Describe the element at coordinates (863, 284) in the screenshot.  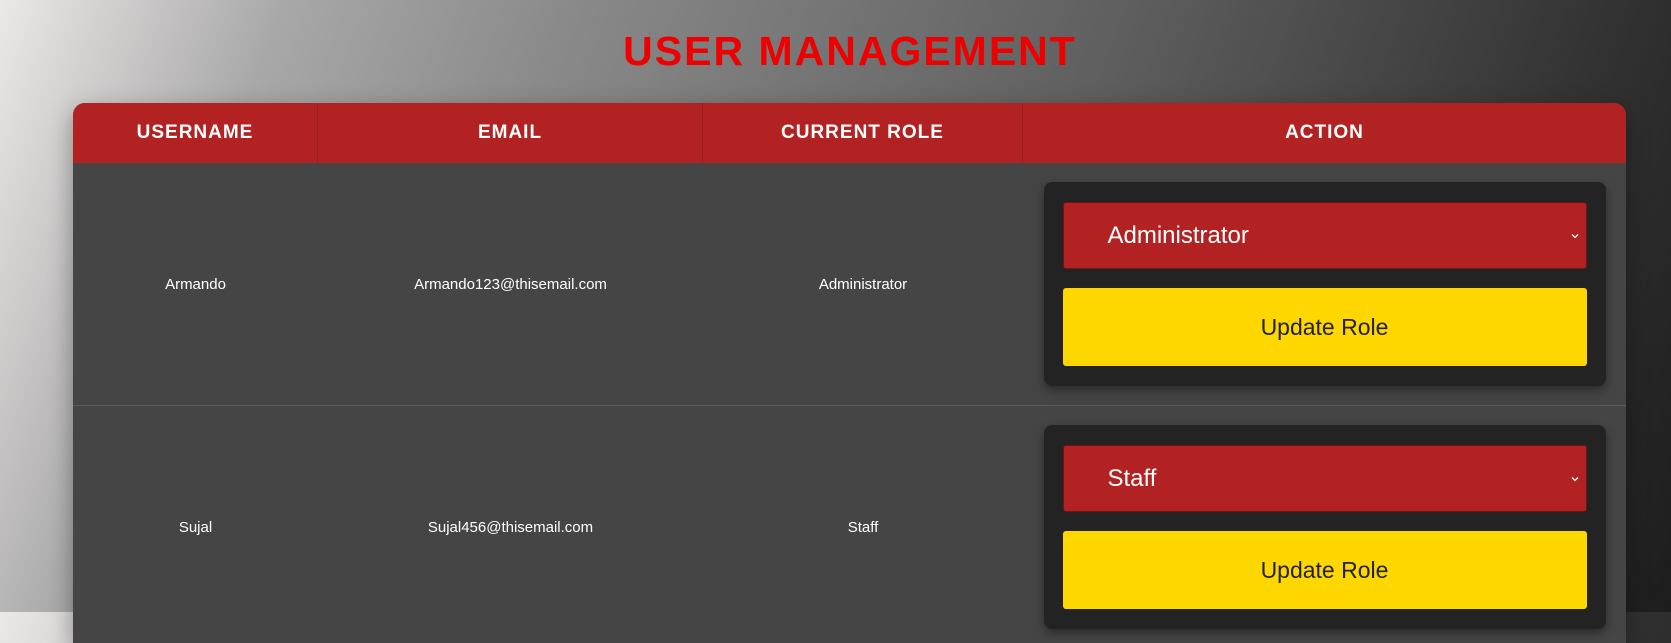
I see `current-role-cell: Administrator` at that location.